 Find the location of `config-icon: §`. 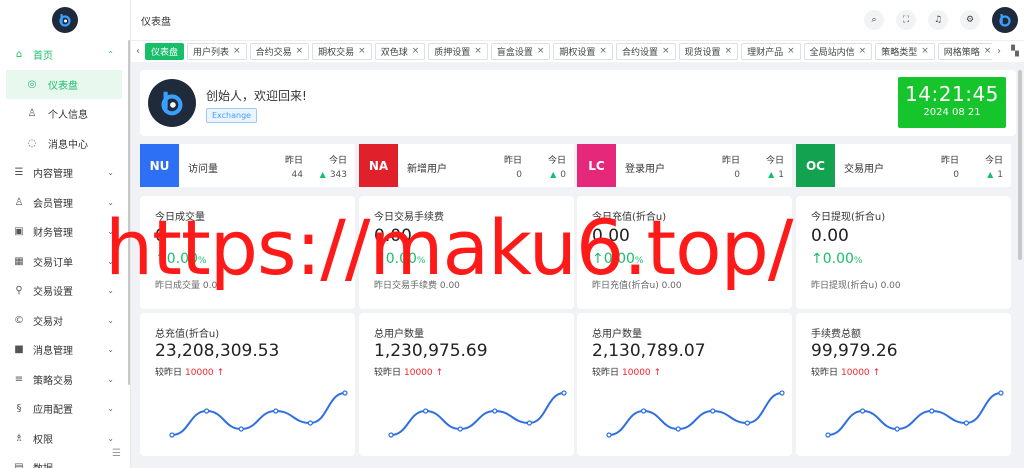

config-icon: § is located at coordinates (19, 409).